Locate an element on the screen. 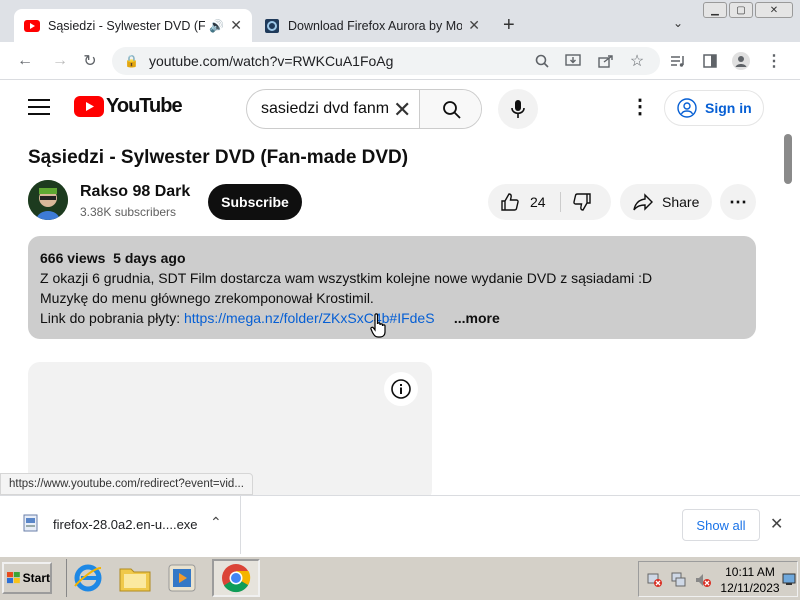  youtube-search-input: sasiedzi dvd fanm is located at coordinates (331, 109).